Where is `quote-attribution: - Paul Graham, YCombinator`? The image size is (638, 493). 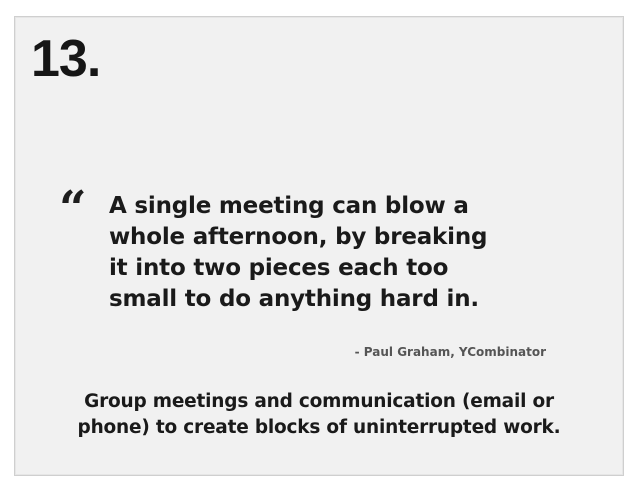 quote-attribution: - Paul Graham, YCombinator is located at coordinates (450, 352).